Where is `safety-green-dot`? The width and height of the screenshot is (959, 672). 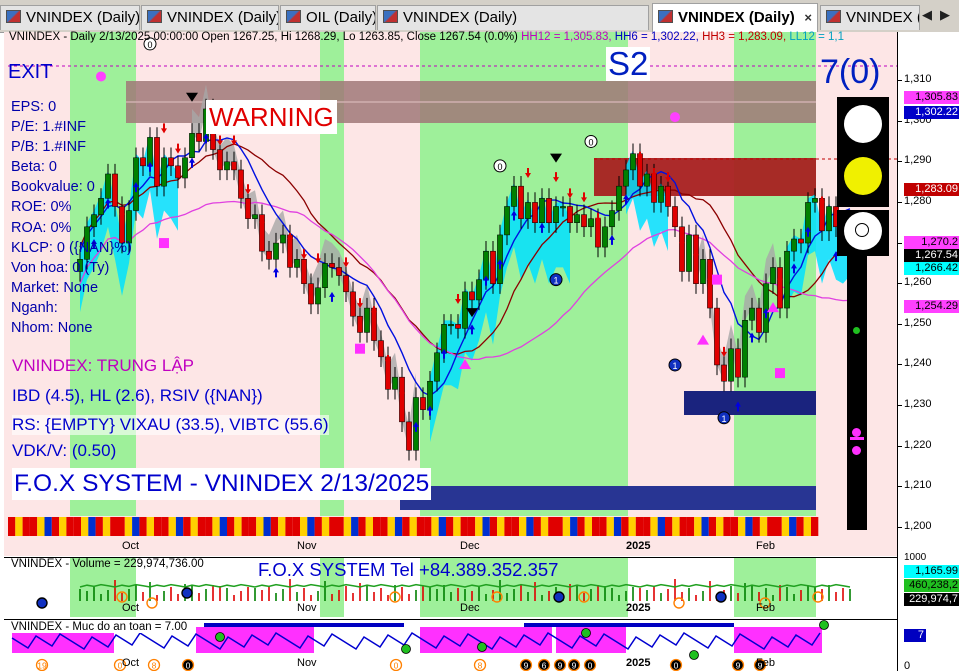
safety-green-dot is located at coordinates (824, 625).